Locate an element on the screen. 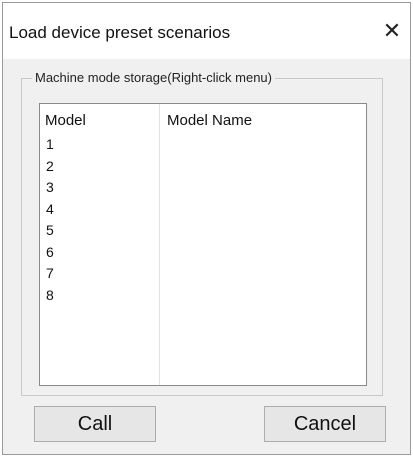 The width and height of the screenshot is (413, 457). title-bar: Load device preset scenarios ✕ is located at coordinates (206, 31).